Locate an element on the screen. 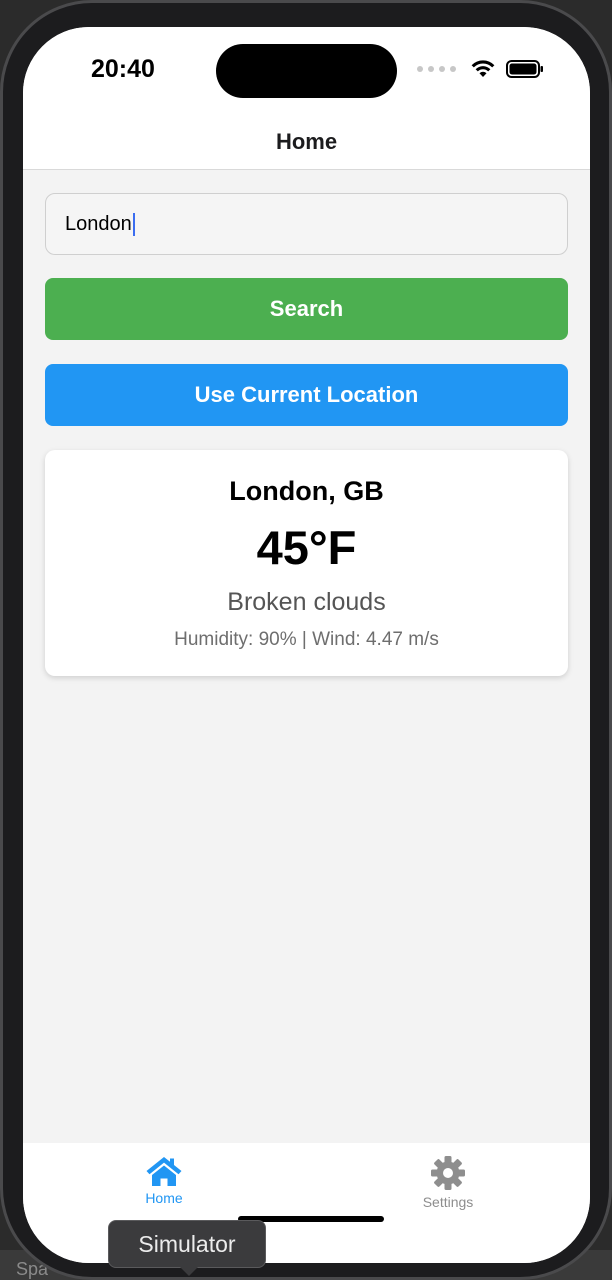  weather-location: London, GB is located at coordinates (306, 491).